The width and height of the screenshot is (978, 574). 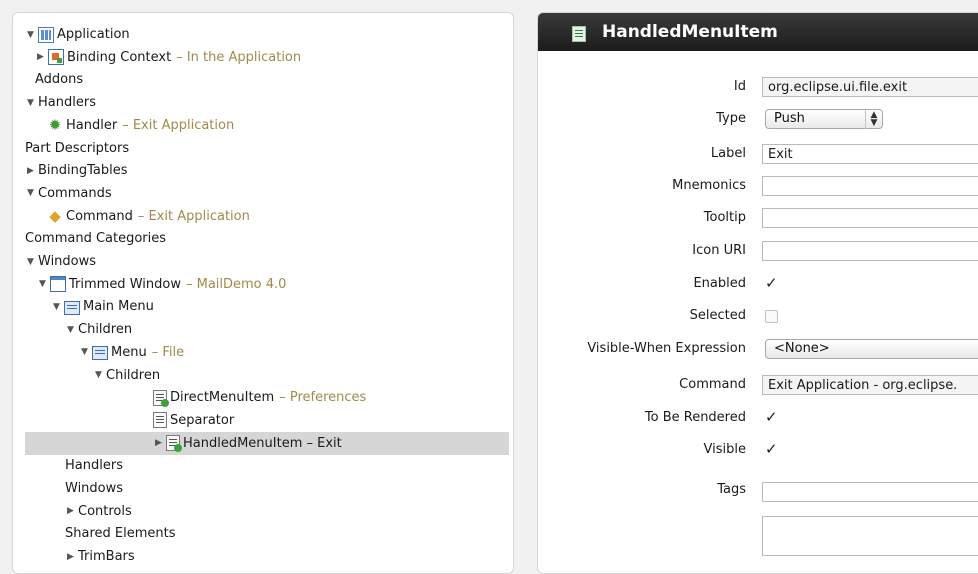 What do you see at coordinates (239, 57) in the screenshot?
I see `tree-item-description: – In the Application` at bounding box center [239, 57].